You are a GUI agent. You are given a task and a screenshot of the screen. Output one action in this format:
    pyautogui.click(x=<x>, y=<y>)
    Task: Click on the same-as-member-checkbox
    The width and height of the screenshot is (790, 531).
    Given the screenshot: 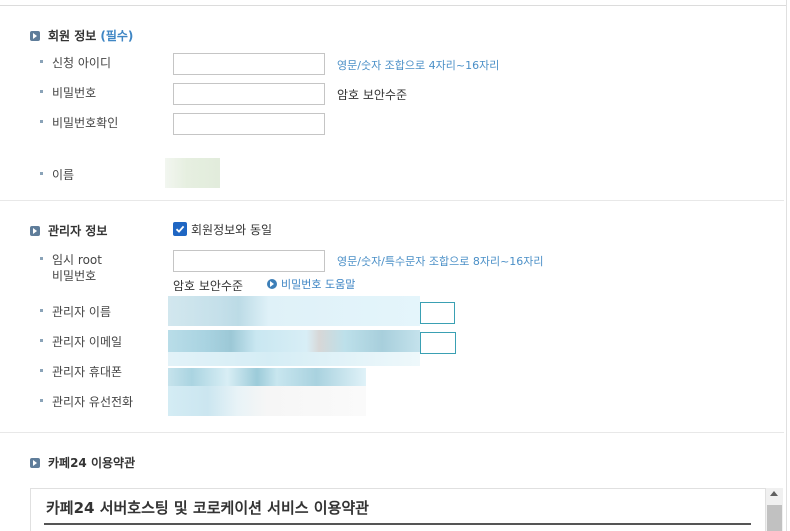 What is the action you would take?
    pyautogui.click(x=180, y=229)
    